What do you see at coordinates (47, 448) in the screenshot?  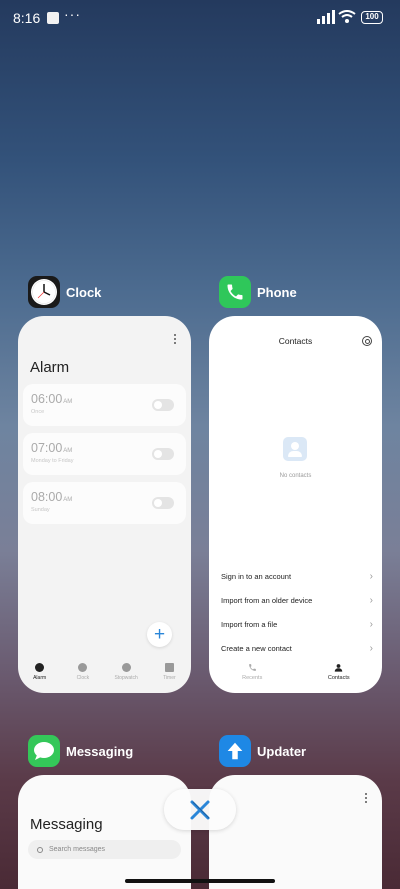 I see `alarm-time: 07:00` at bounding box center [47, 448].